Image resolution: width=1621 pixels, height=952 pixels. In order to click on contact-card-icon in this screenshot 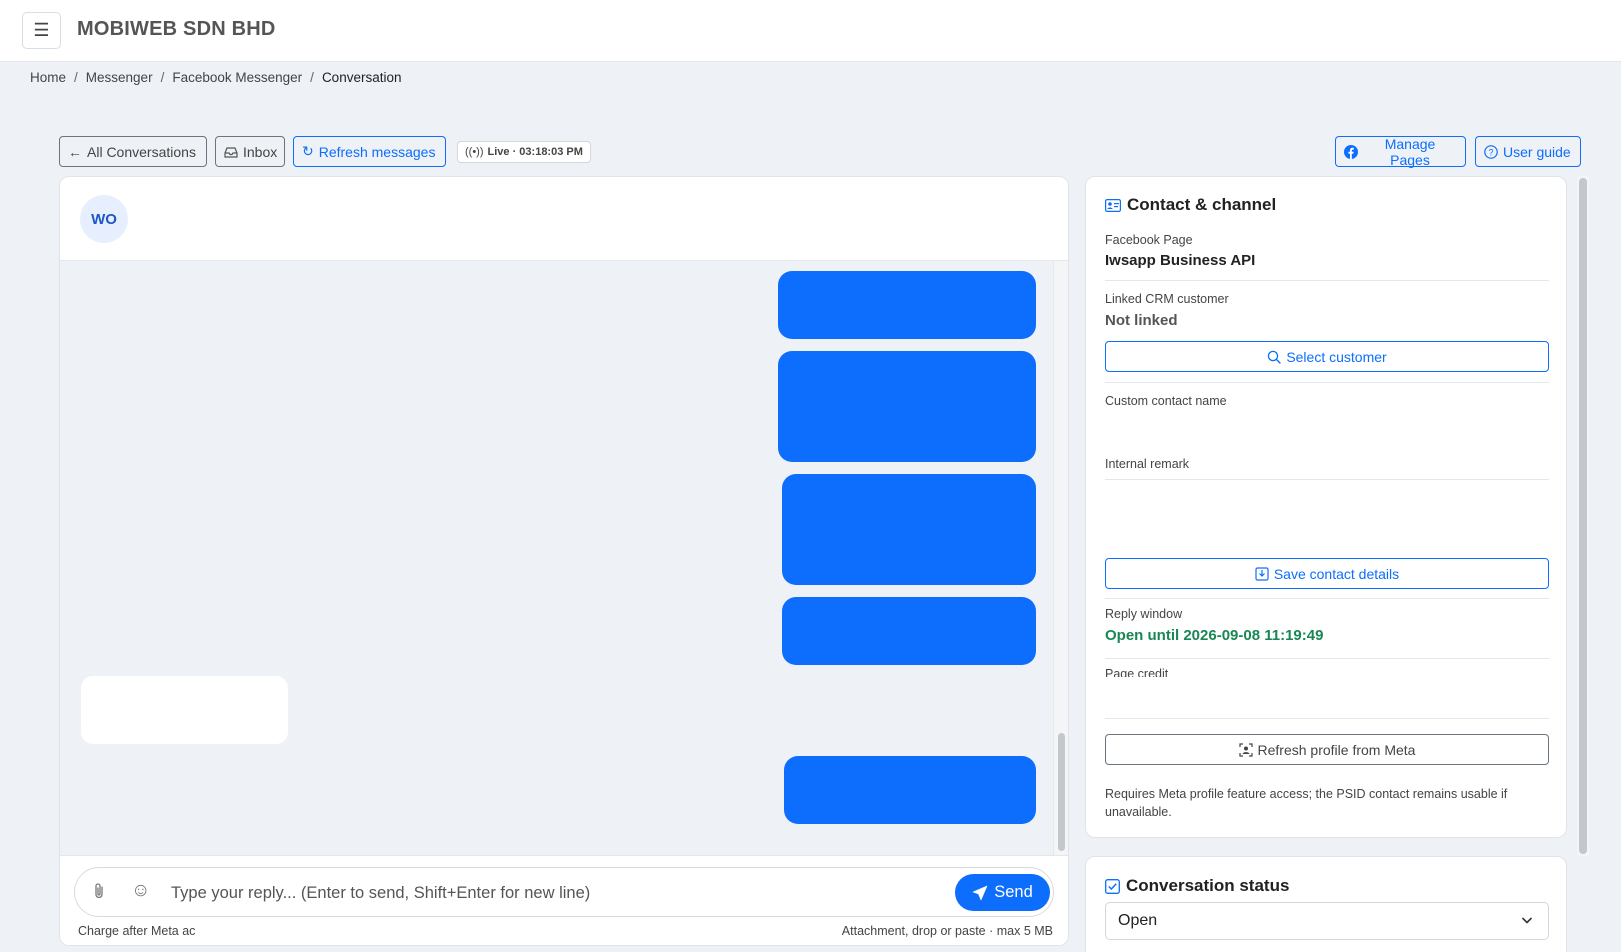, I will do `click(1113, 205)`.